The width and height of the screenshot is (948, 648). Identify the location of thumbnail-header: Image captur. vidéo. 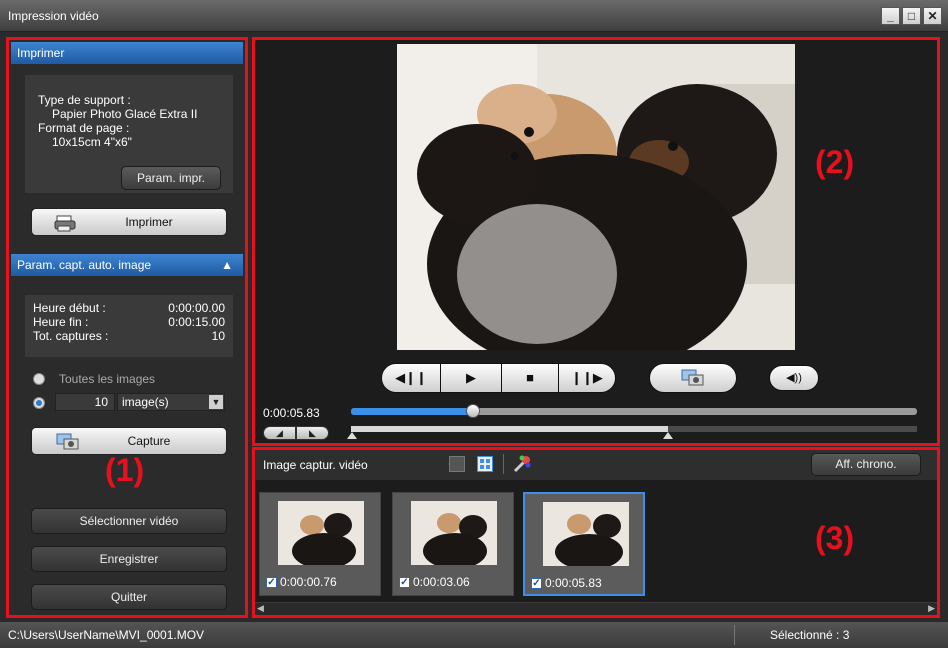
(315, 465).